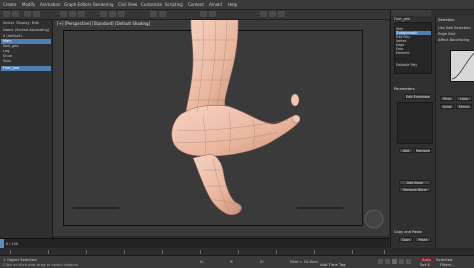  I want to click on scene-explorer-tabs: Select Display Edit, so click(21, 23).